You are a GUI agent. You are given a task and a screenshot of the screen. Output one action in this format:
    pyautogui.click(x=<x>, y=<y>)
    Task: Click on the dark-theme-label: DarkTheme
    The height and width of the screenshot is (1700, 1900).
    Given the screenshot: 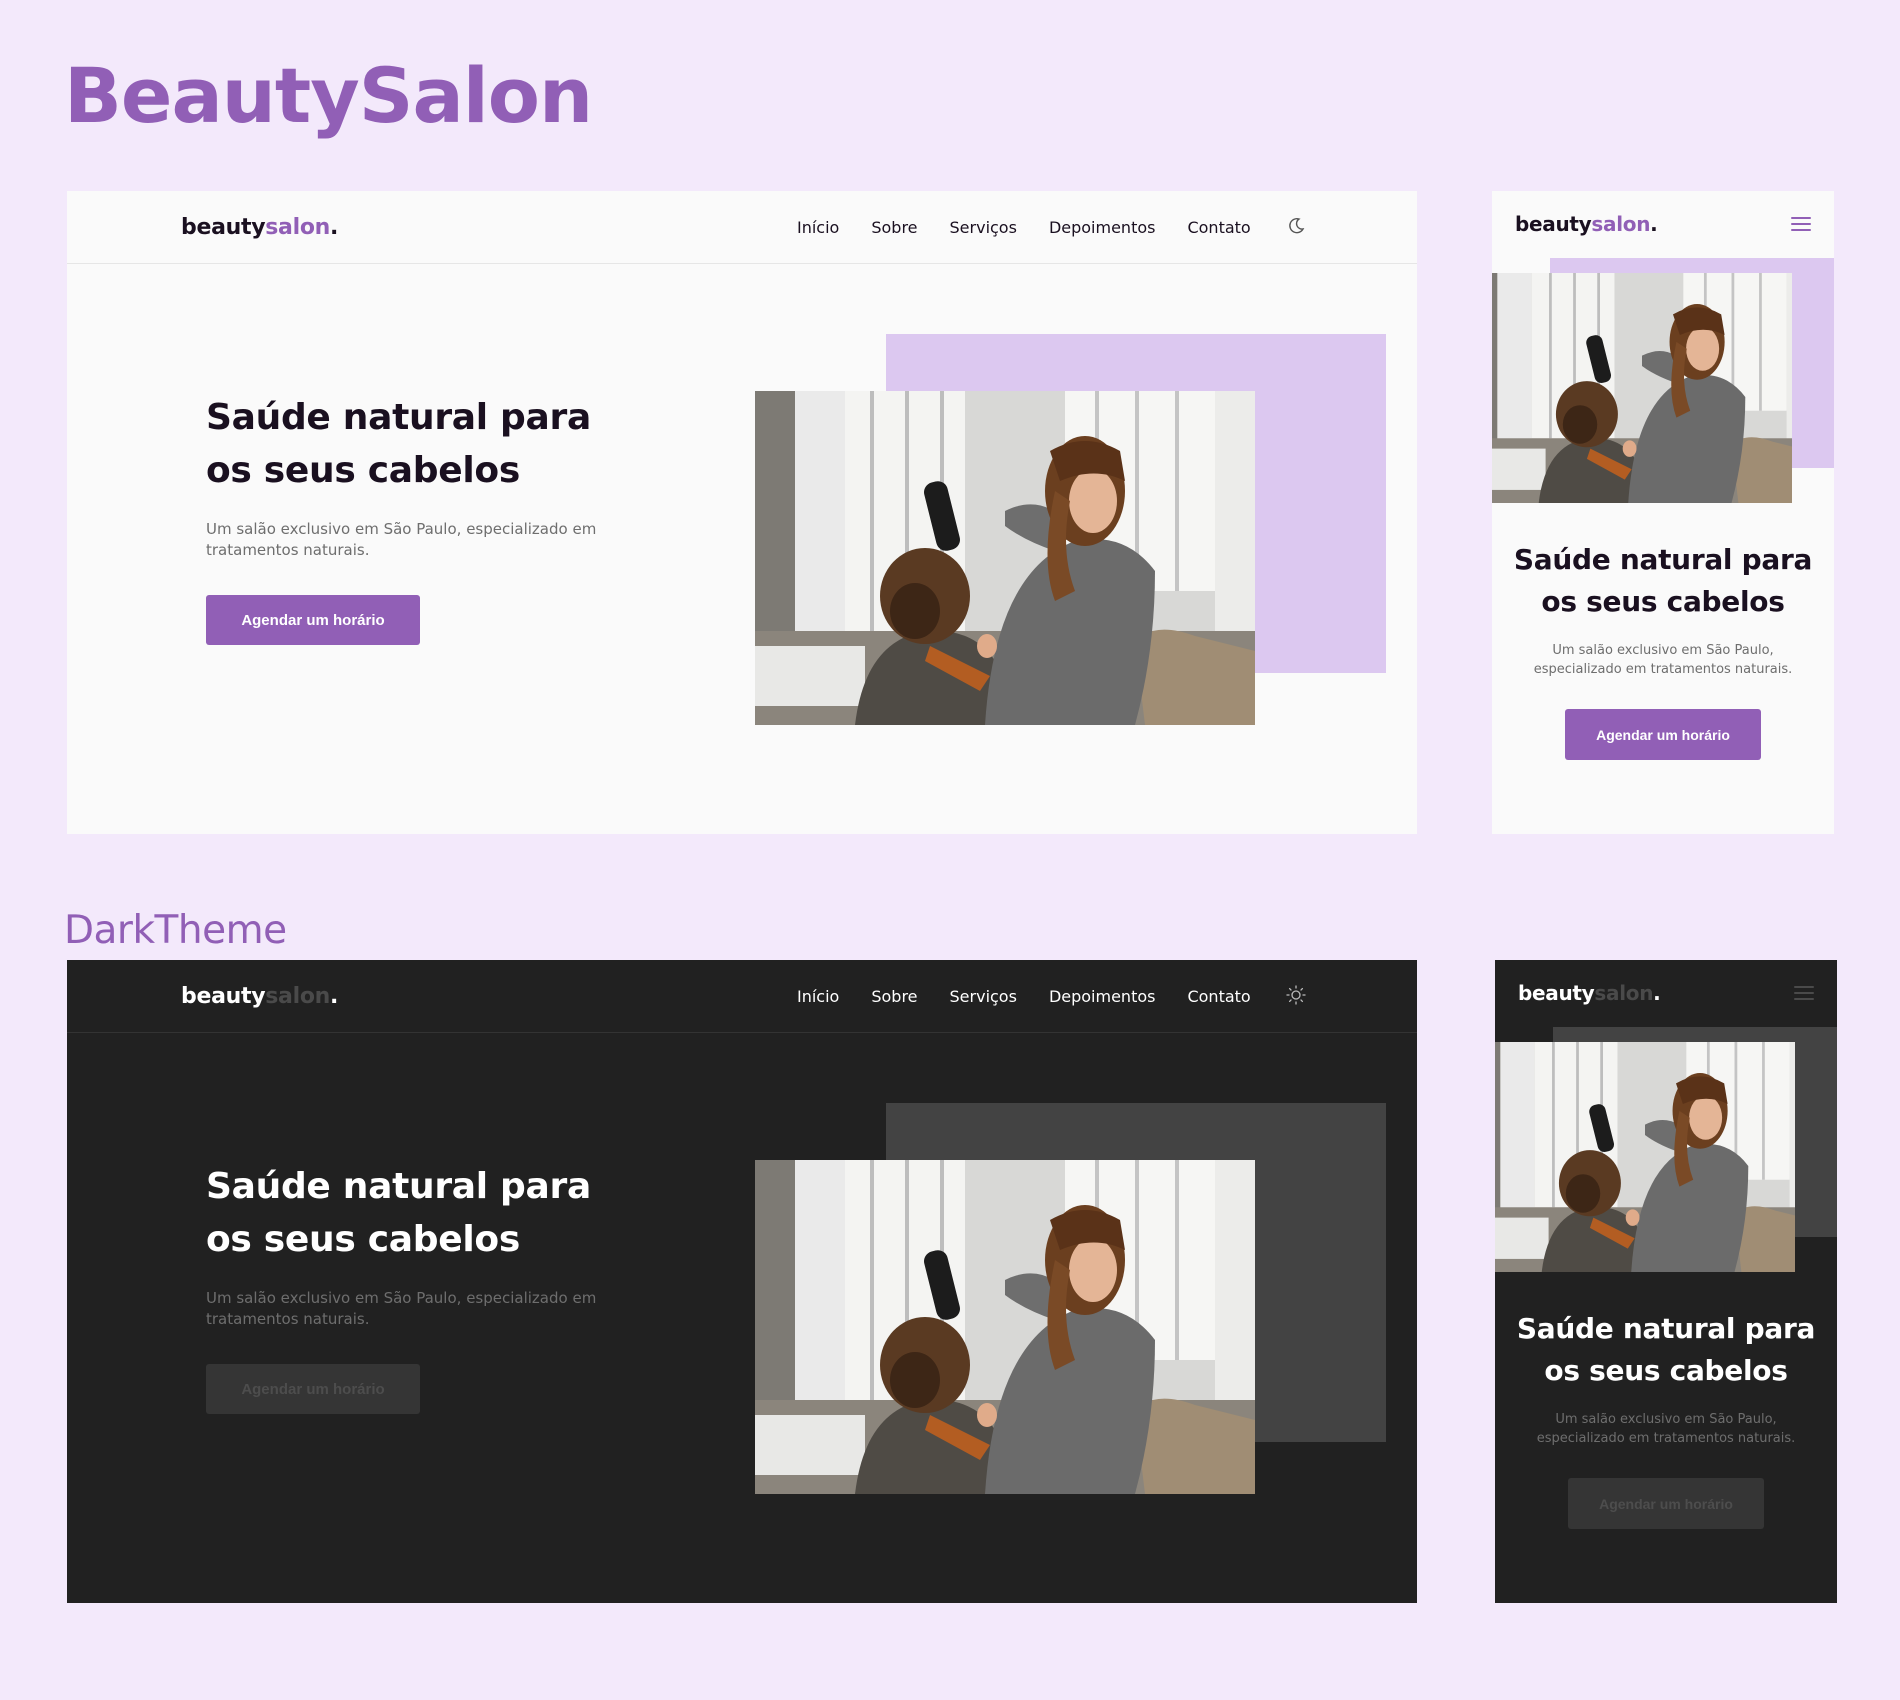 What is the action you would take?
    pyautogui.click(x=175, y=930)
    